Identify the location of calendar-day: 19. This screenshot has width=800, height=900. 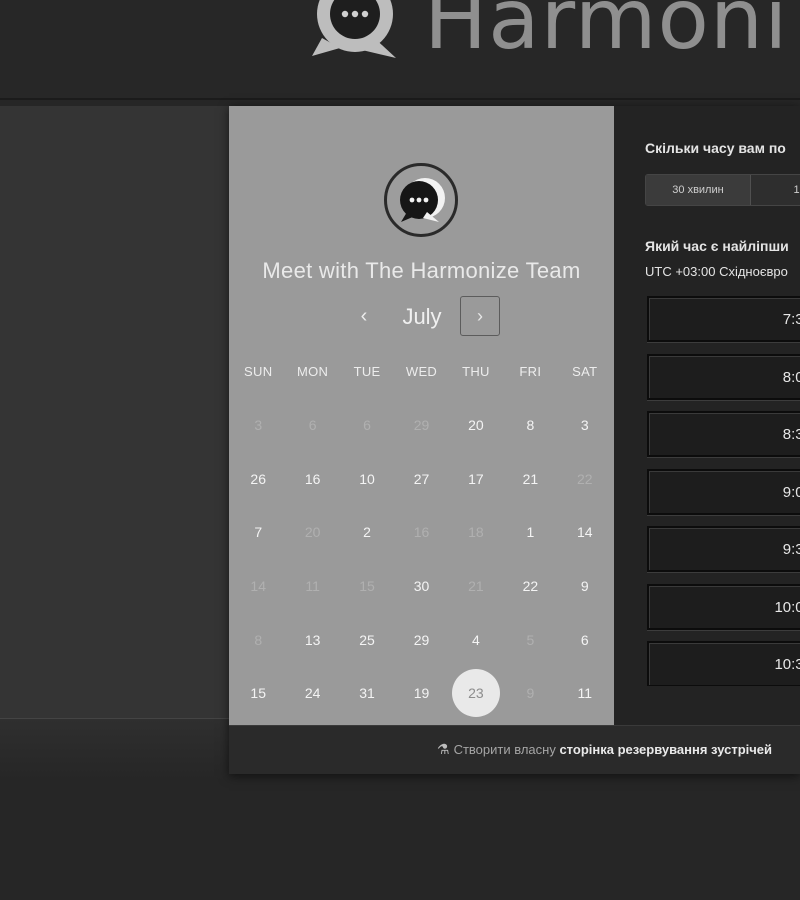
(421, 693).